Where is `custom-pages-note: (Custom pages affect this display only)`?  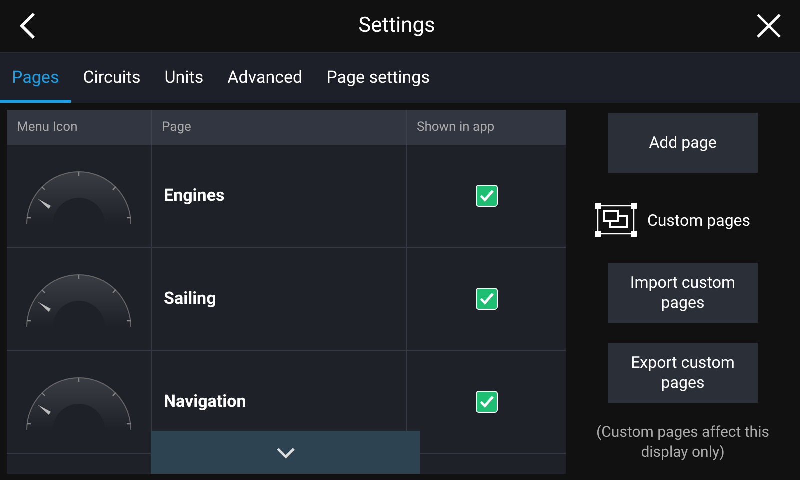 custom-pages-note: (Custom pages affect this display only) is located at coordinates (683, 442).